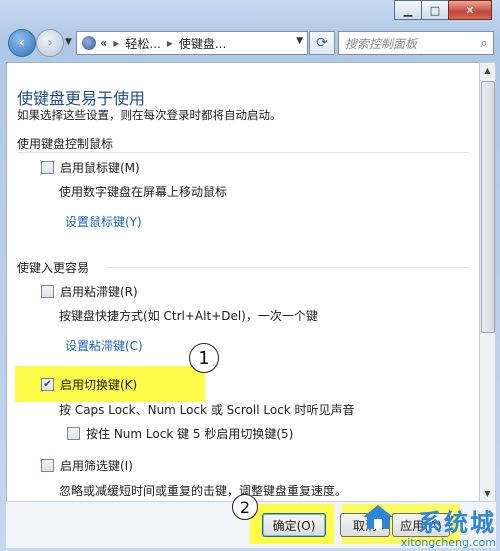  I want to click on recent-pages-dropdown: ▼, so click(68, 42).